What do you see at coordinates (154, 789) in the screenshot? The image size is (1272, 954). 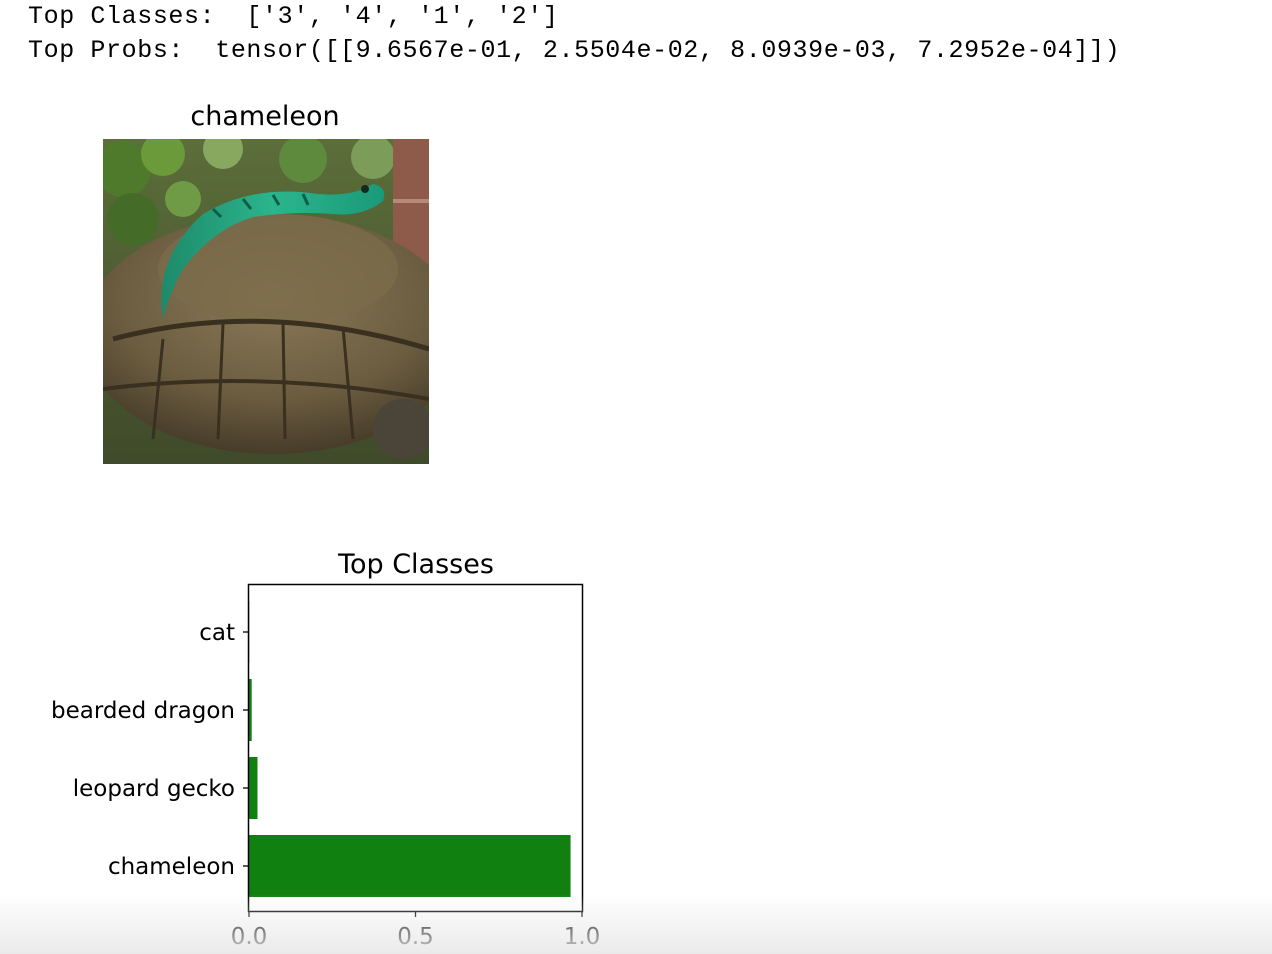 I see `y-tick-label: leopard gecko` at bounding box center [154, 789].